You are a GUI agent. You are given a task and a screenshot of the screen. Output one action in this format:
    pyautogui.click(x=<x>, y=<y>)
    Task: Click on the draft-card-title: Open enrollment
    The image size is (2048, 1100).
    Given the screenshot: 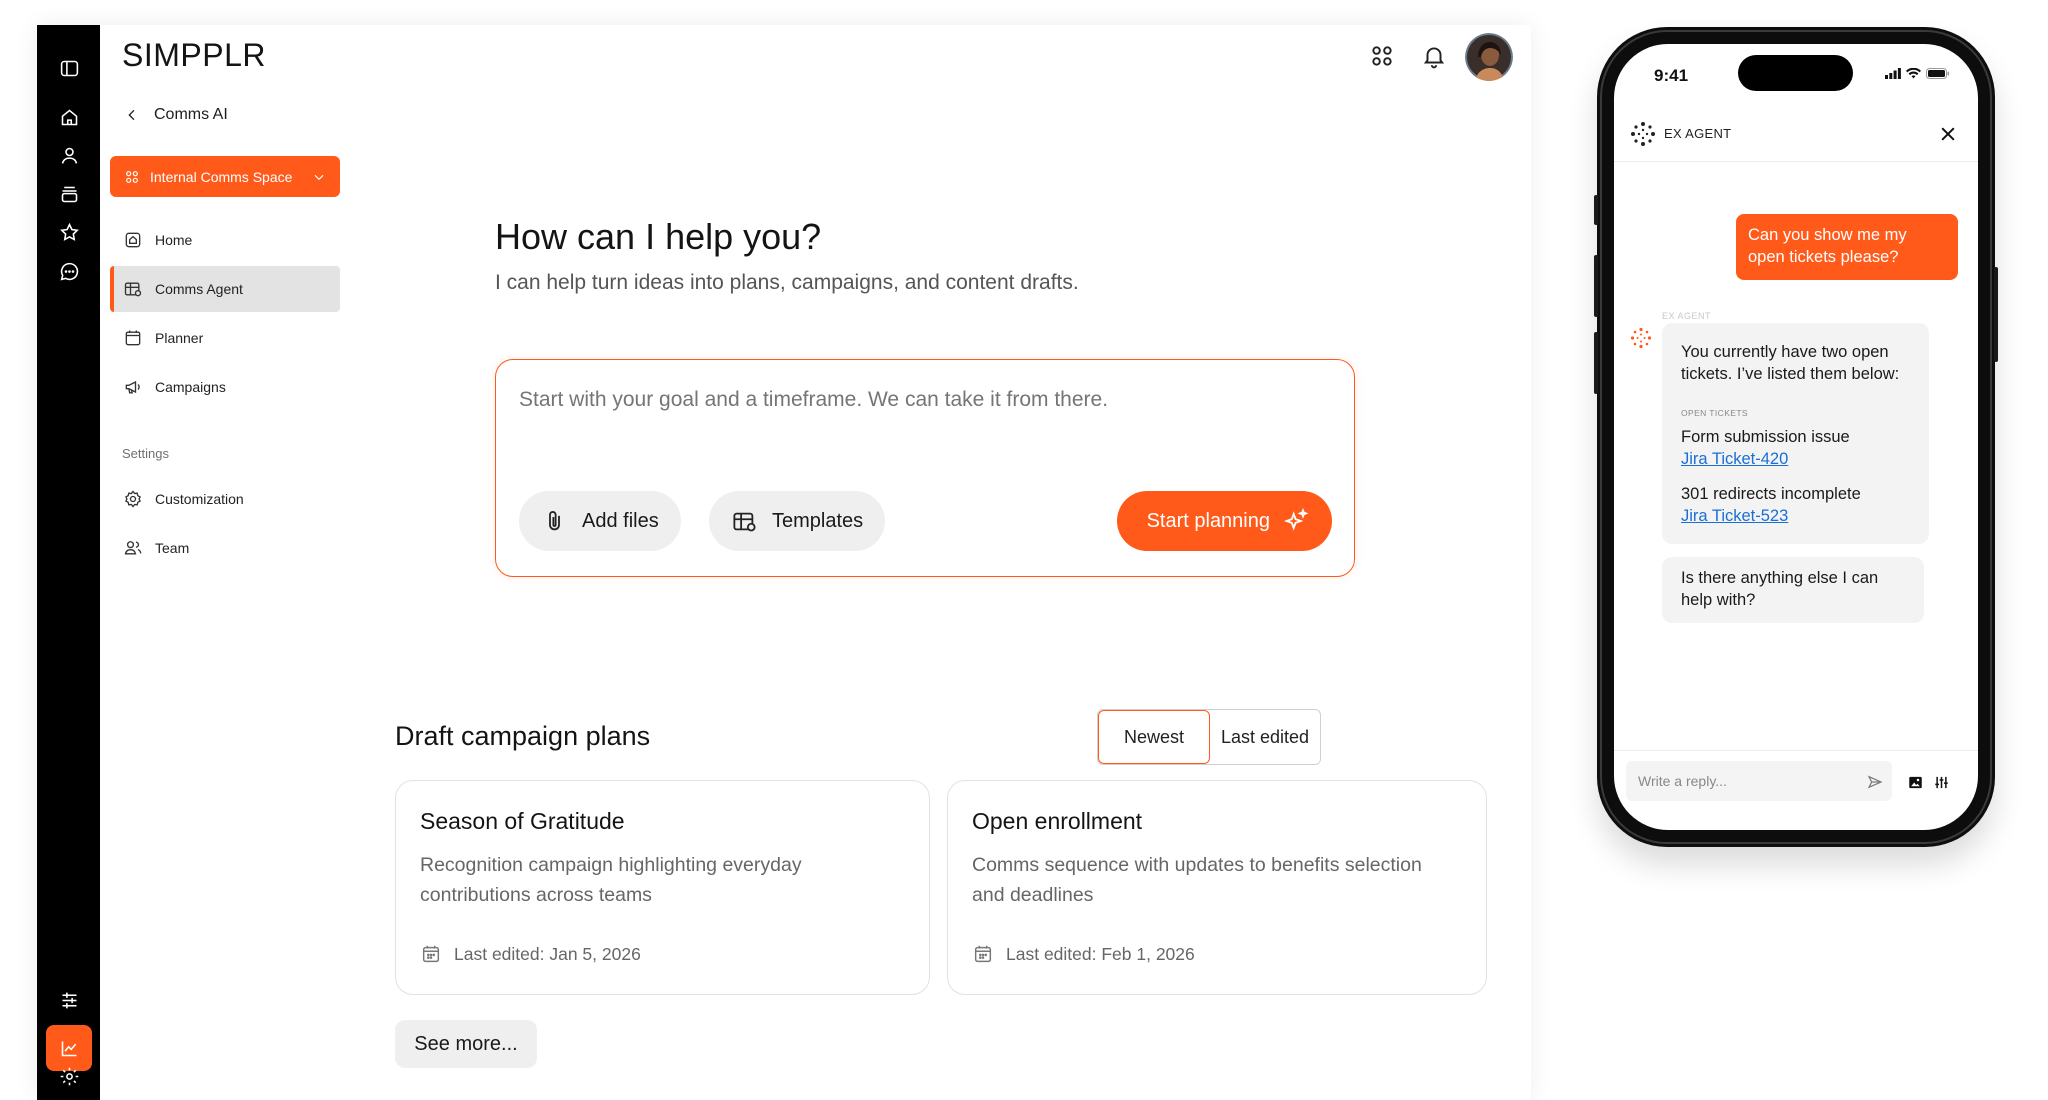 What is the action you would take?
    pyautogui.click(x=1057, y=821)
    